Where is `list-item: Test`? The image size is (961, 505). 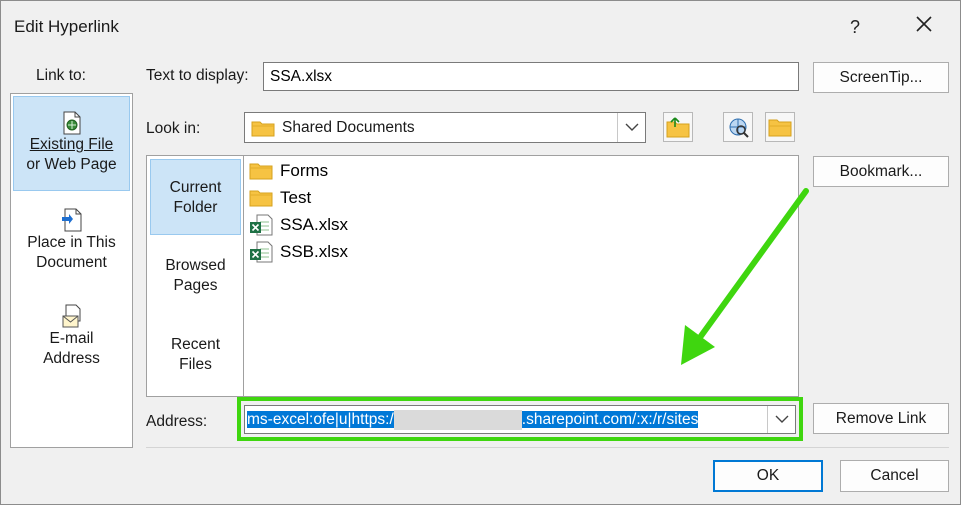 list-item: Test is located at coordinates (280, 198).